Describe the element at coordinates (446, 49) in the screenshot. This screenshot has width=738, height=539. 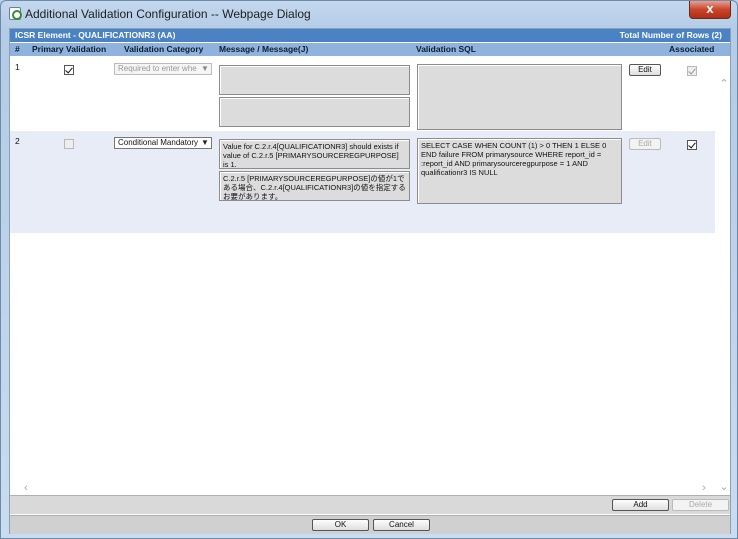
I see `column-header-validation-sql: Validation SQL` at that location.